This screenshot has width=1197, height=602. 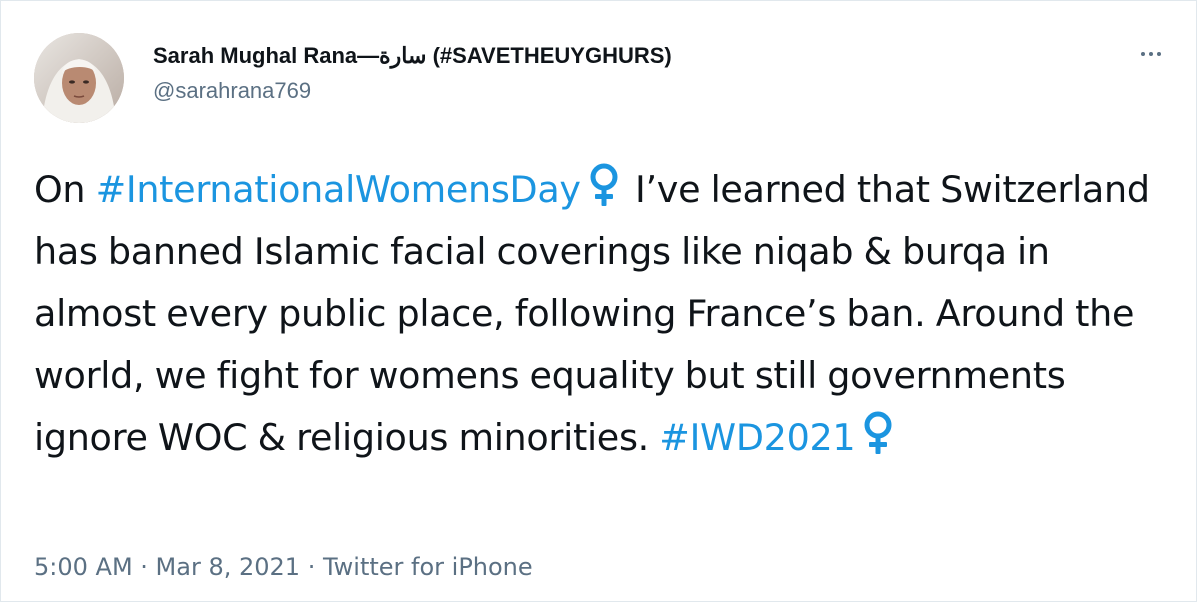 What do you see at coordinates (428, 567) in the screenshot?
I see `tweet-source: Twitter for iPhone` at bounding box center [428, 567].